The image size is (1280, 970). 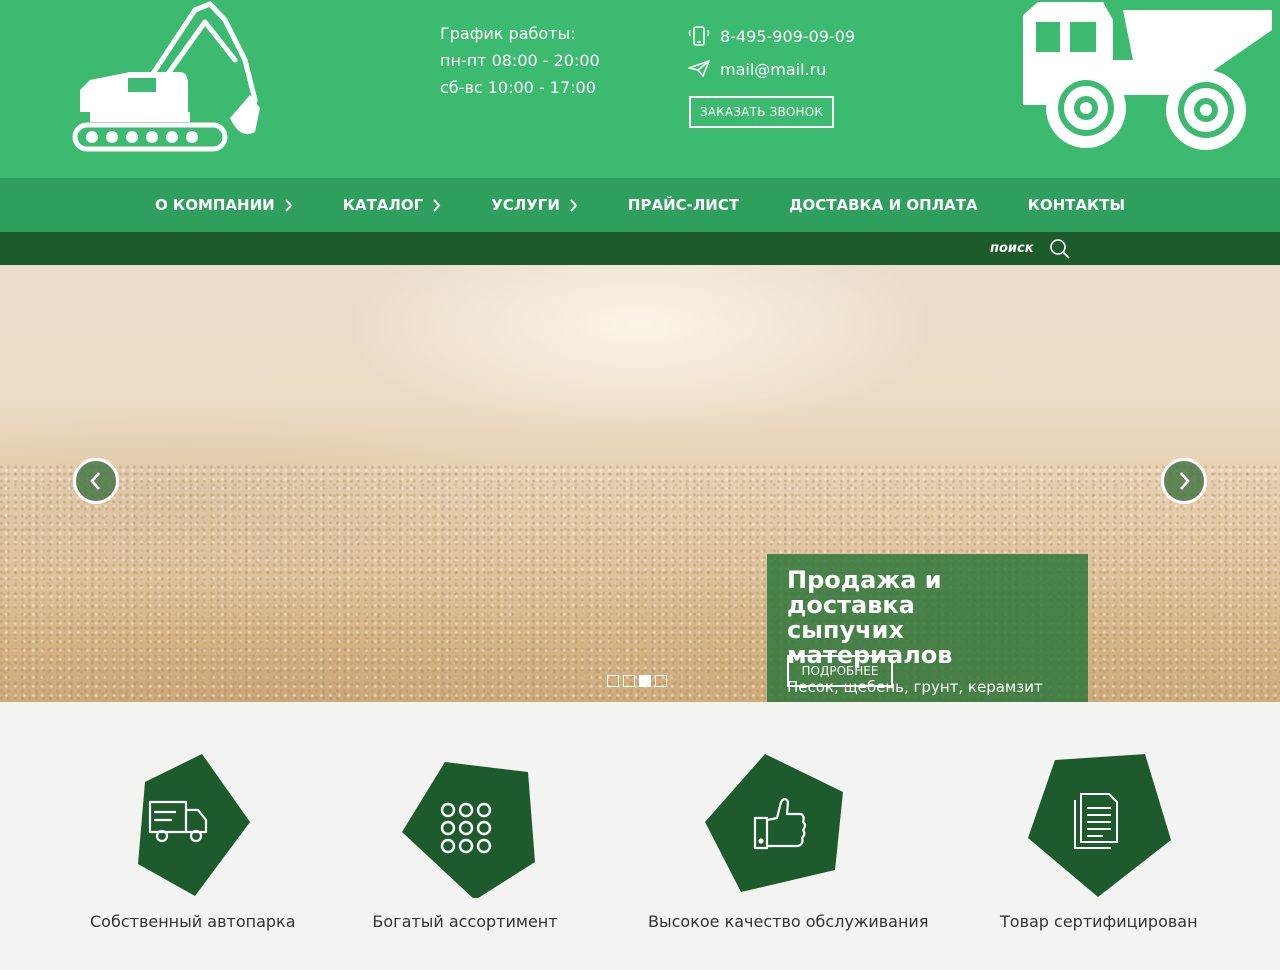 I want to click on nav-label: ПРАЙС-ЛИСТ, so click(x=683, y=205).